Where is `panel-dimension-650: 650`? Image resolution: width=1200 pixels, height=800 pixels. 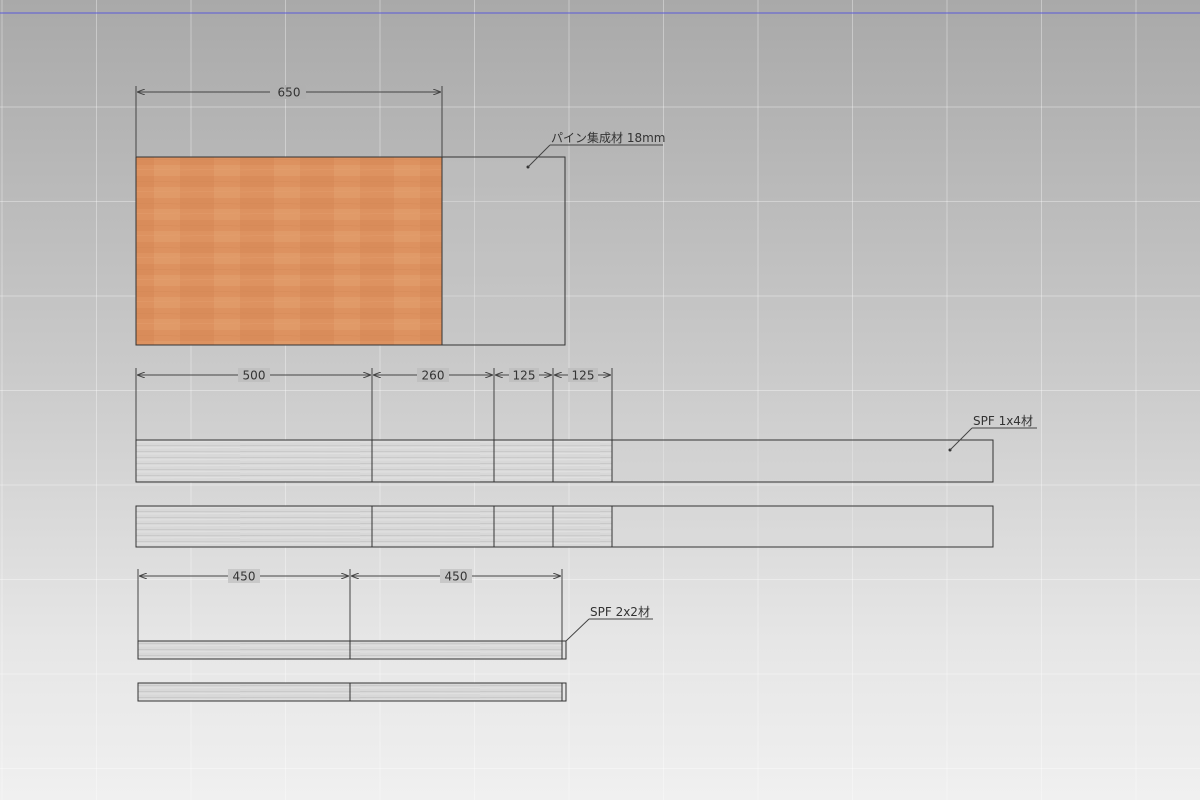 panel-dimension-650: 650 is located at coordinates (289, 93).